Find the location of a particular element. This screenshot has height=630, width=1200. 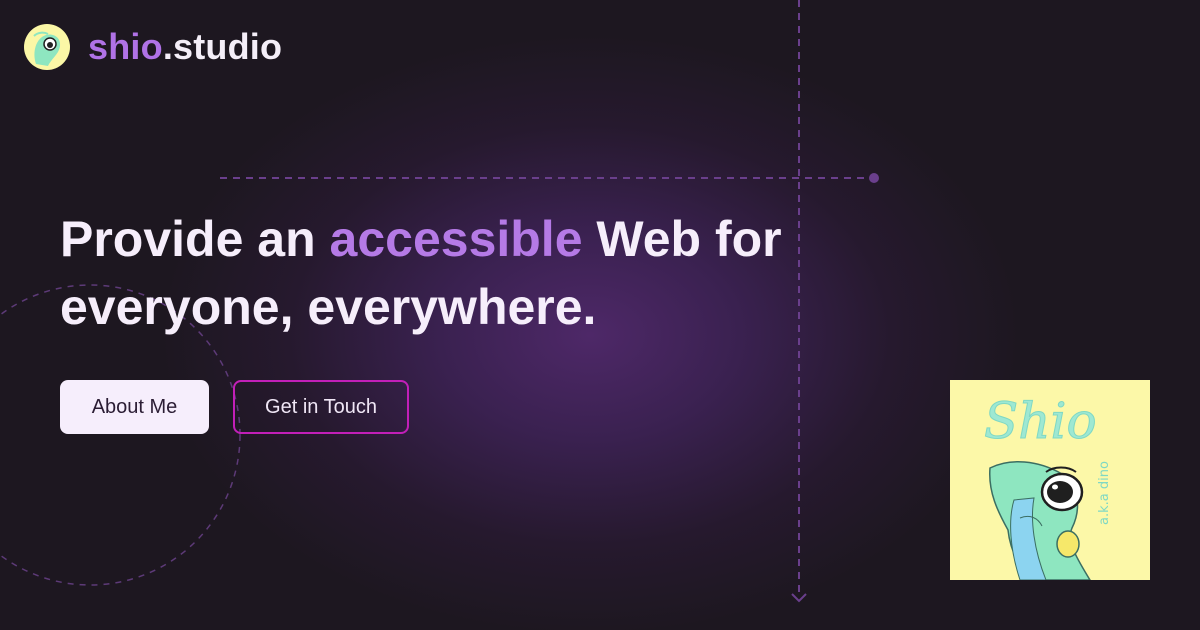

brand-accent: shio is located at coordinates (125, 46).